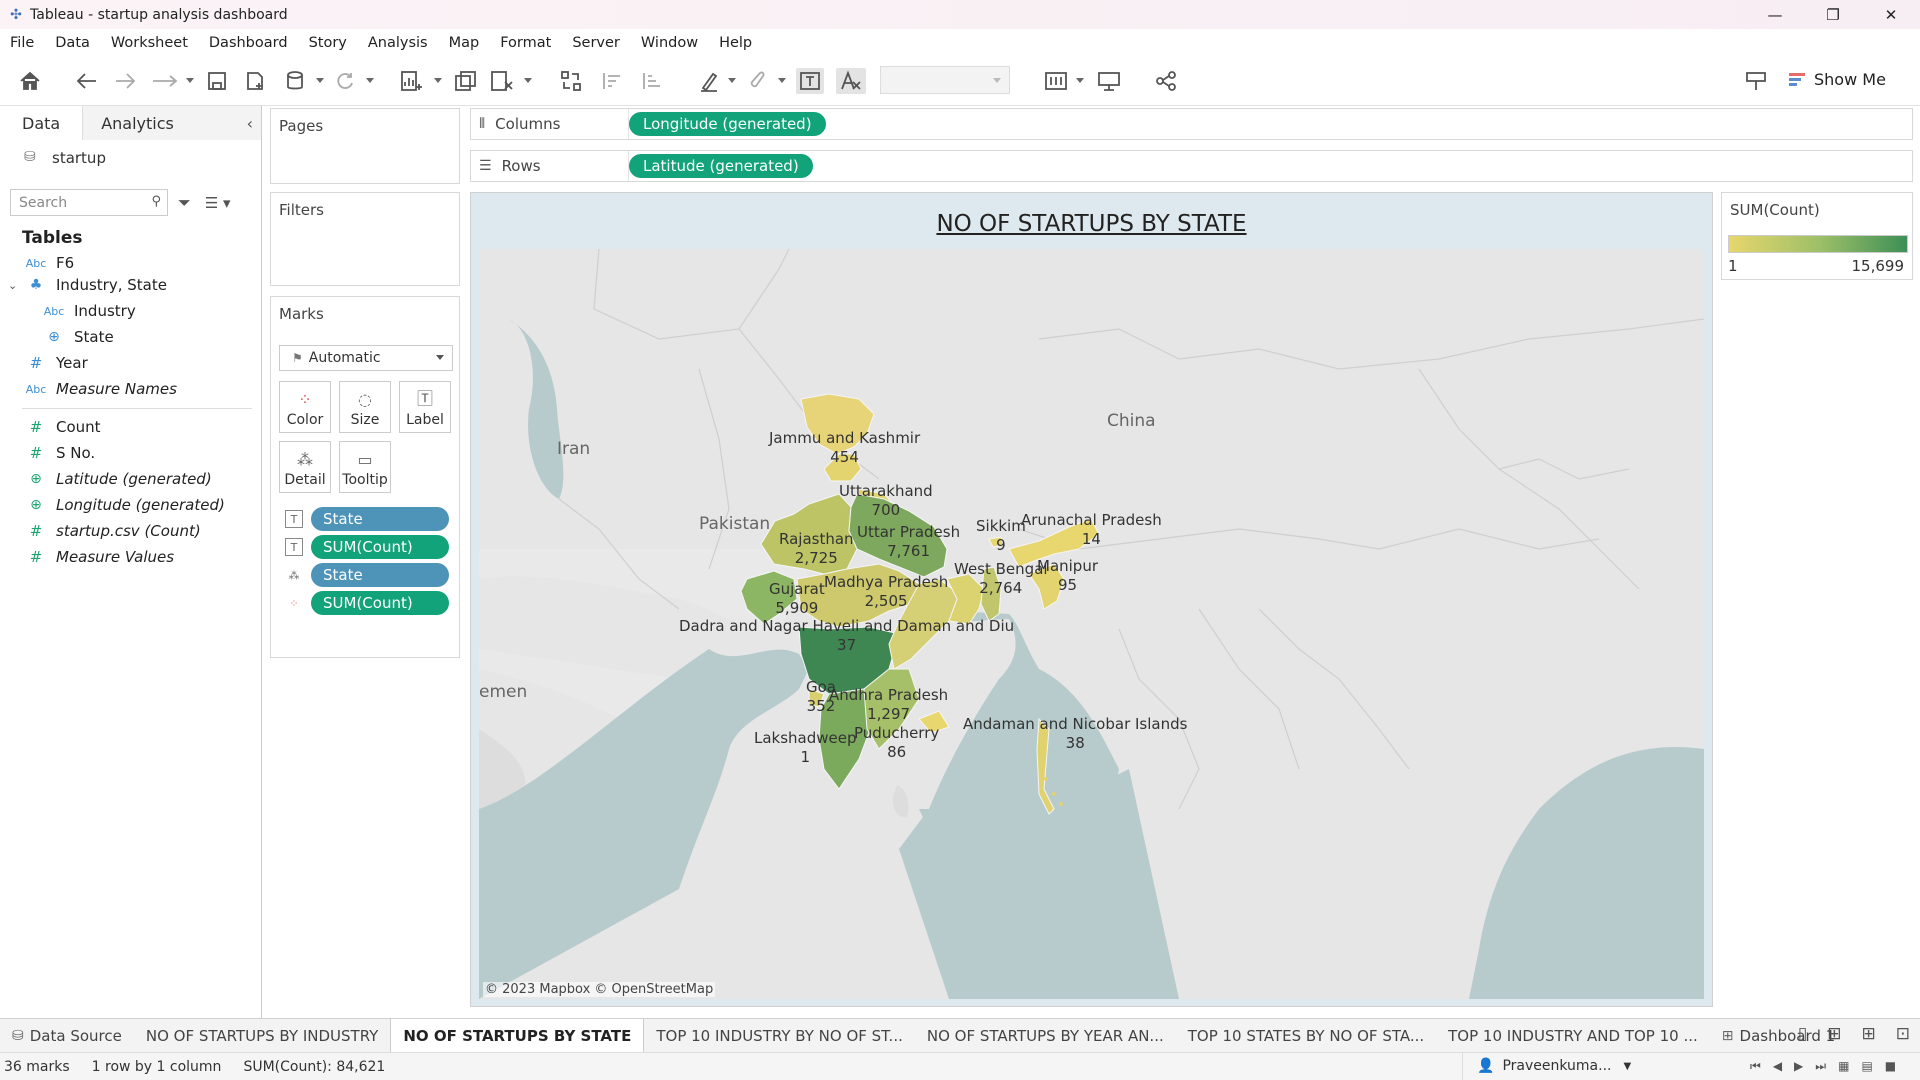 The width and height of the screenshot is (1920, 1080). Describe the element at coordinates (78, 337) in the screenshot. I see `field-state: ⊕ State` at that location.